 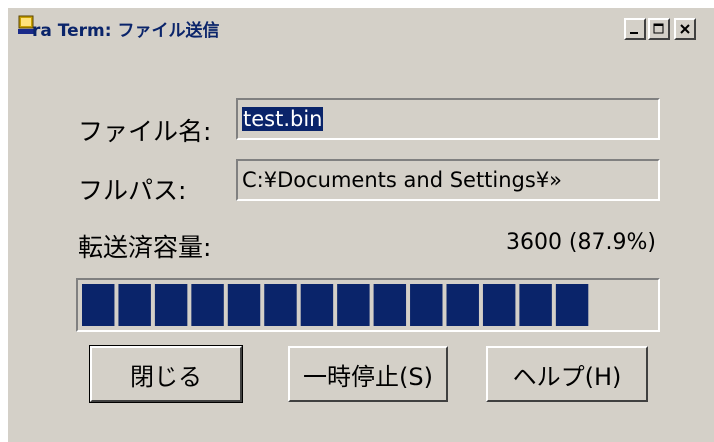 I want to click on minimize-button, so click(x=635, y=29).